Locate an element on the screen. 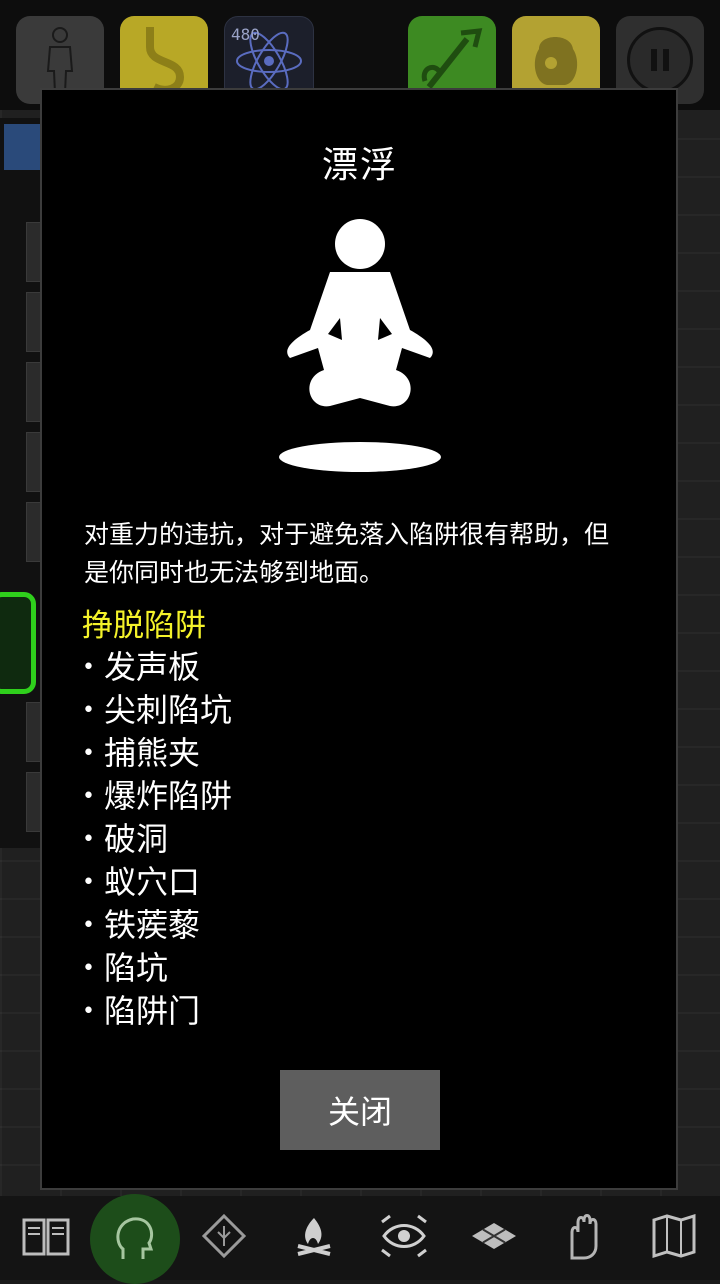 The image size is (720, 1284). backpack-sack-icon is located at coordinates (556, 61).